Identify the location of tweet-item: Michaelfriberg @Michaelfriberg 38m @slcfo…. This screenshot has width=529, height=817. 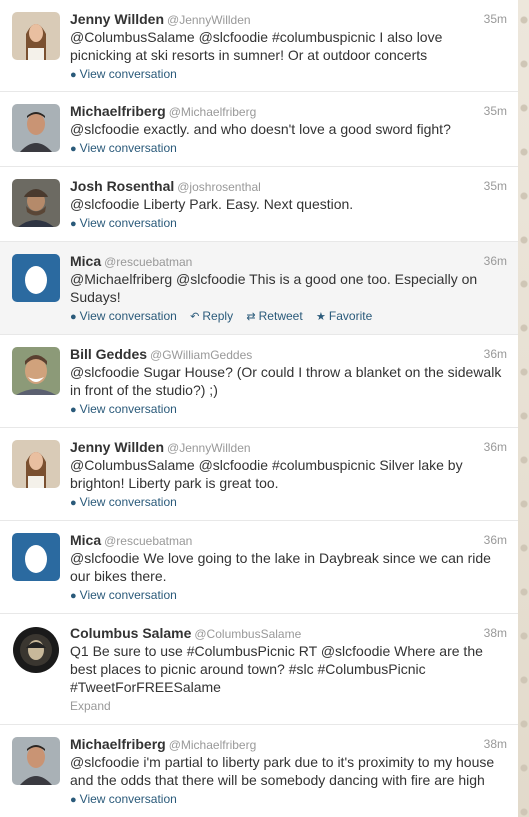
(259, 771).